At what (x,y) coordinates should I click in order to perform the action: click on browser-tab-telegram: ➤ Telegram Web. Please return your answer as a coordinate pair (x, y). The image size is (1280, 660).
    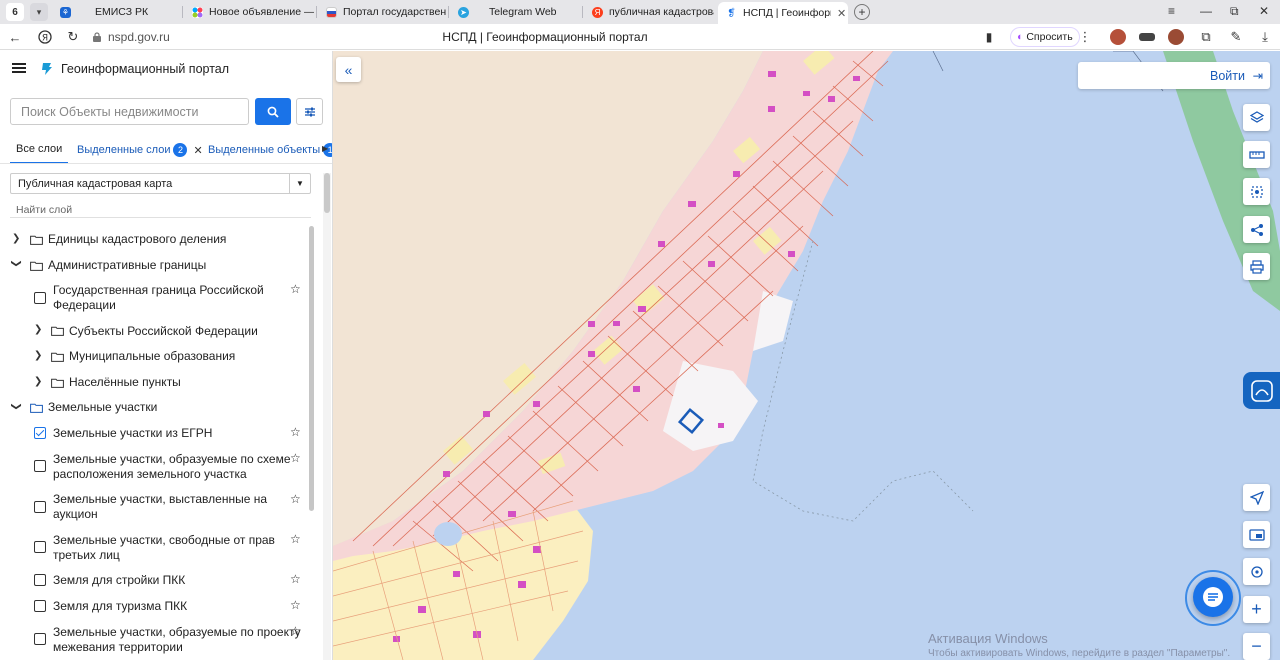
    Looking at the image, I should click on (515, 12).